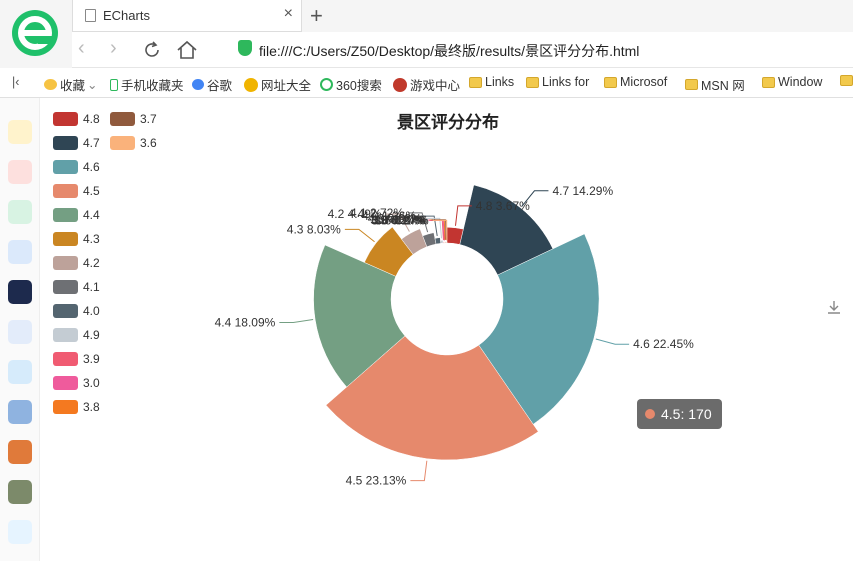  What do you see at coordinates (20, 372) in the screenshot?
I see `cloud-icon` at bounding box center [20, 372].